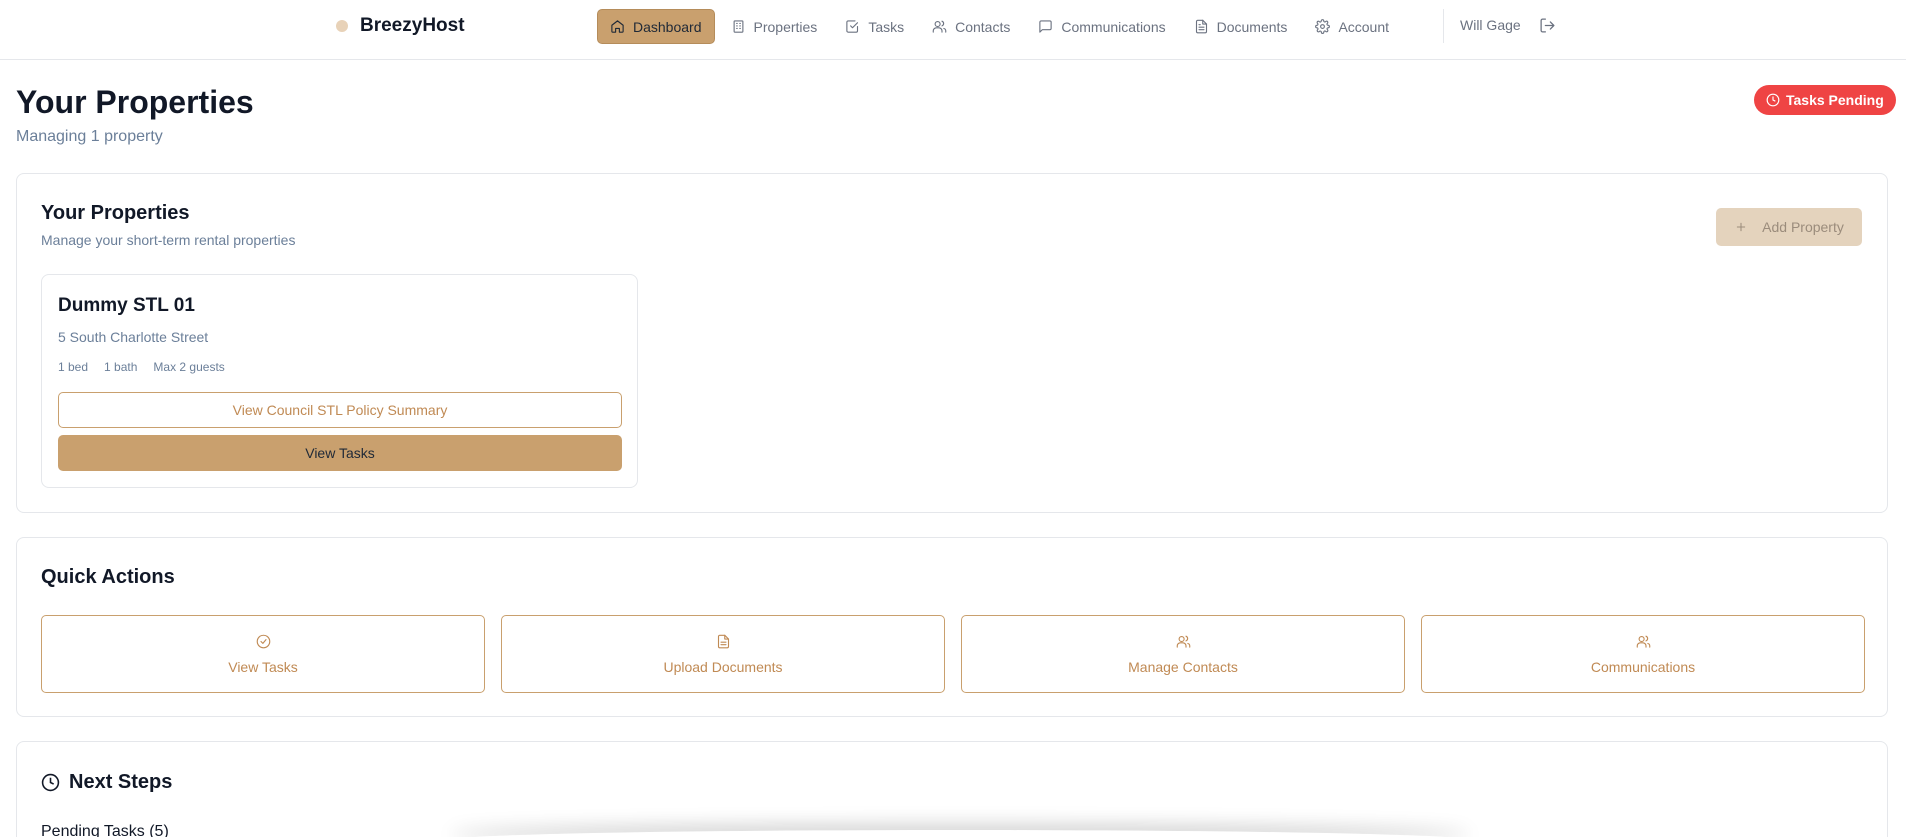 The image size is (1906, 837). I want to click on pending-tasks-heading: Pending Tasks (5), so click(105, 830).